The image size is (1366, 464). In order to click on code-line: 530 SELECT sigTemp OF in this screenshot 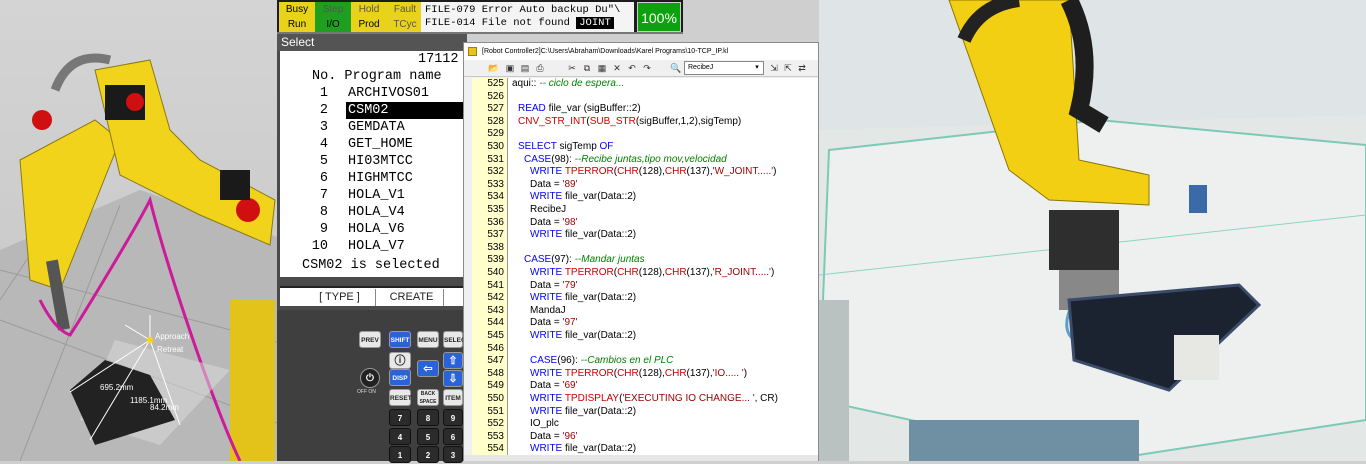, I will do `click(641, 147)`.